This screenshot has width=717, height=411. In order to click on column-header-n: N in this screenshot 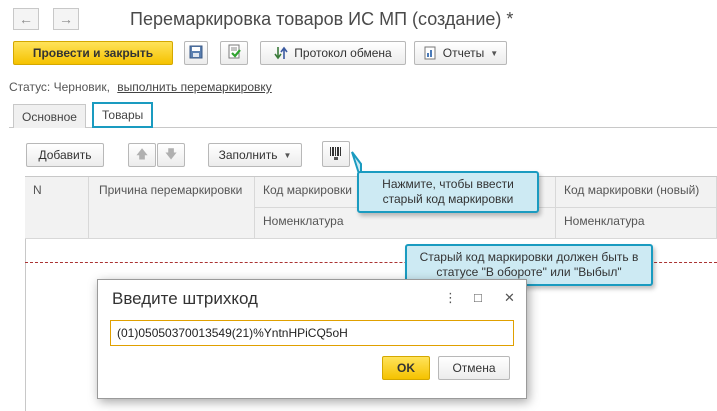, I will do `click(57, 208)`.